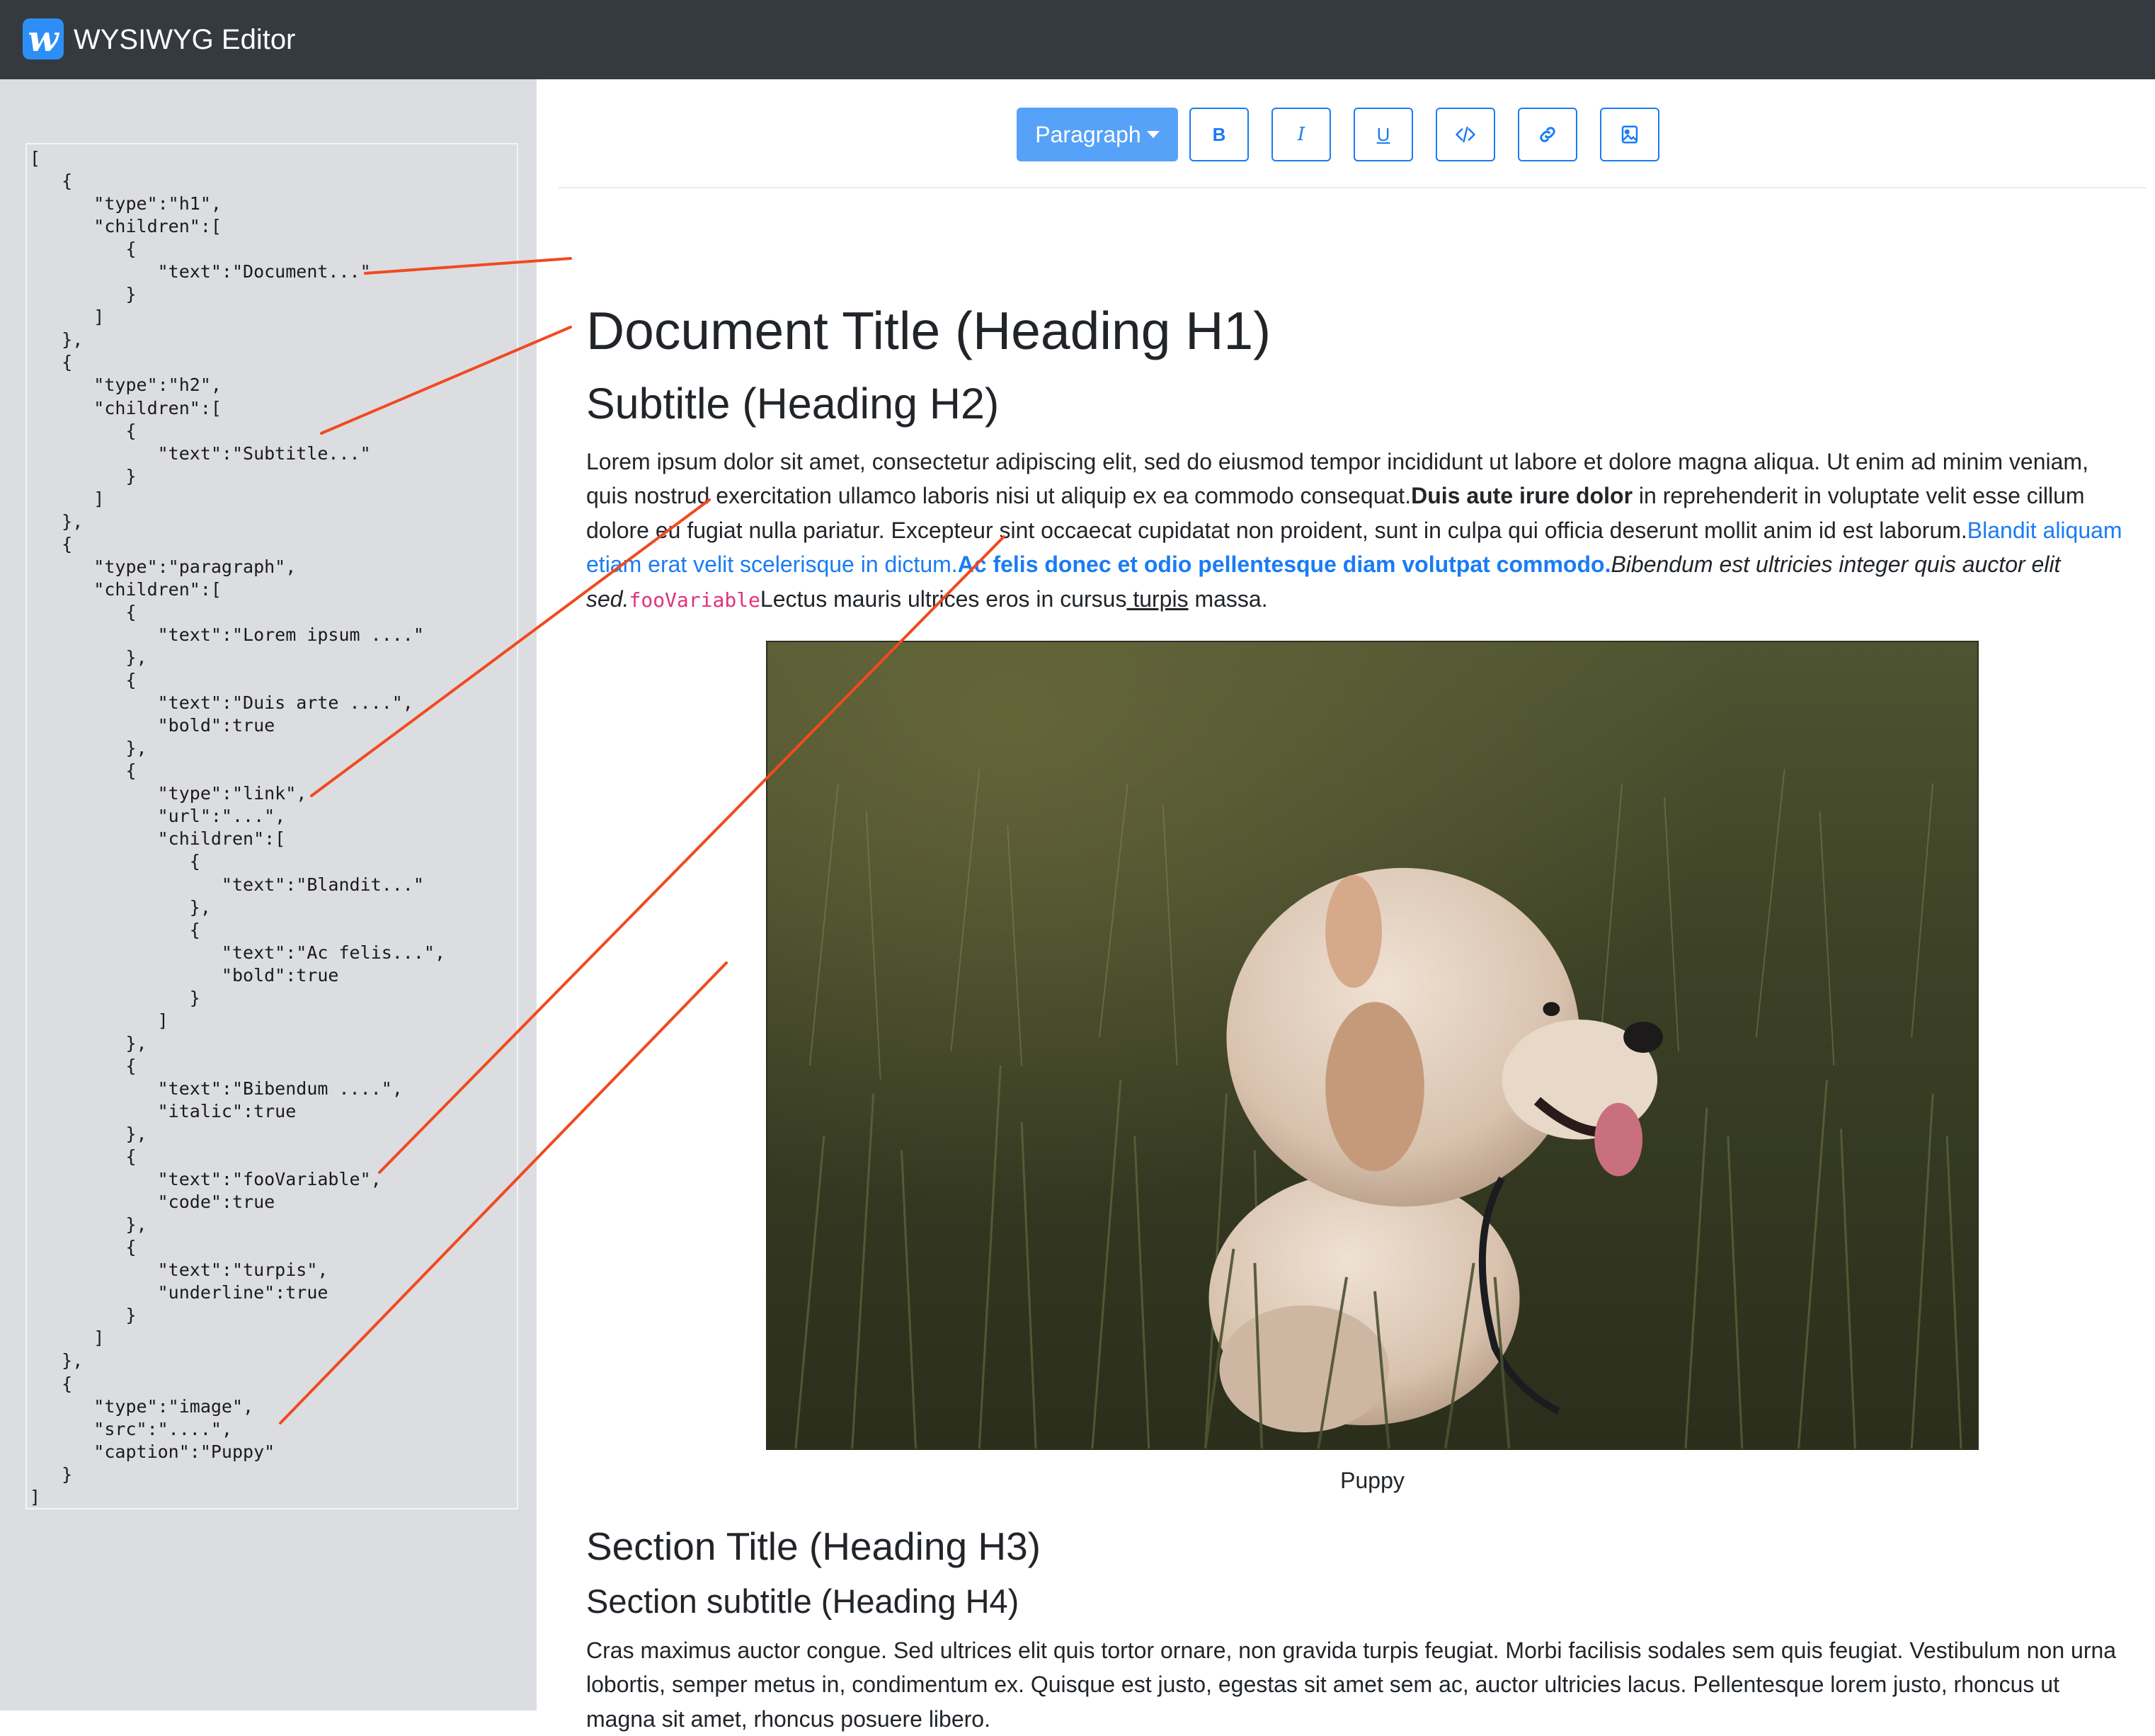 This screenshot has width=2155, height=1736. Describe the element at coordinates (802, 1601) in the screenshot. I see `document-h4: Section subtitle (Heading H4)` at that location.